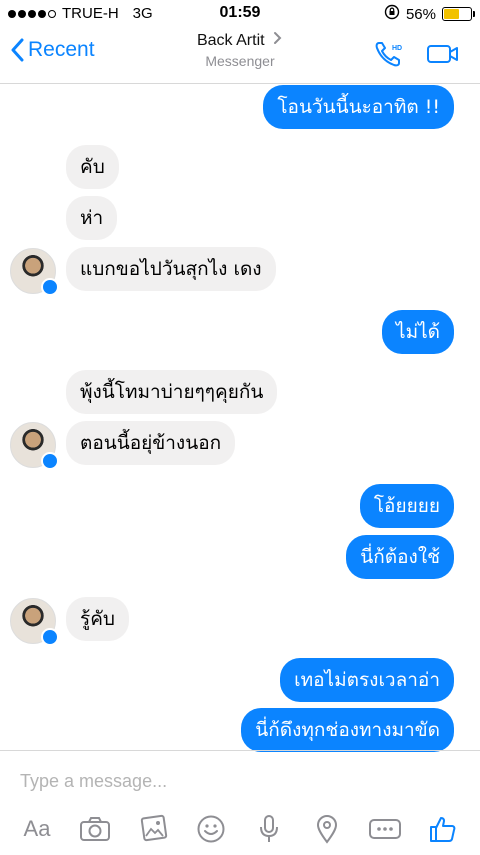 The image size is (480, 855). What do you see at coordinates (37, 829) in the screenshot?
I see `text-format-button: Aa` at bounding box center [37, 829].